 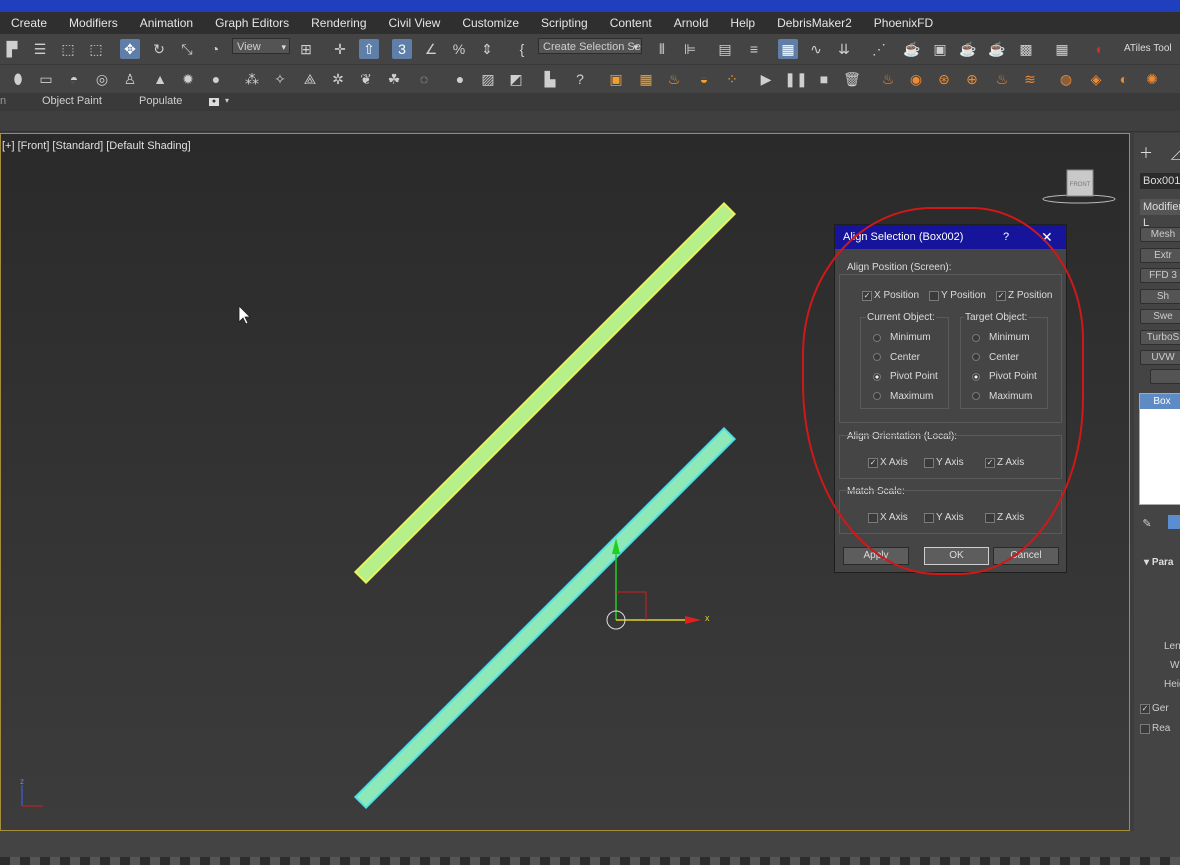 I want to click on water-icon: ◒, so click(x=704, y=79).